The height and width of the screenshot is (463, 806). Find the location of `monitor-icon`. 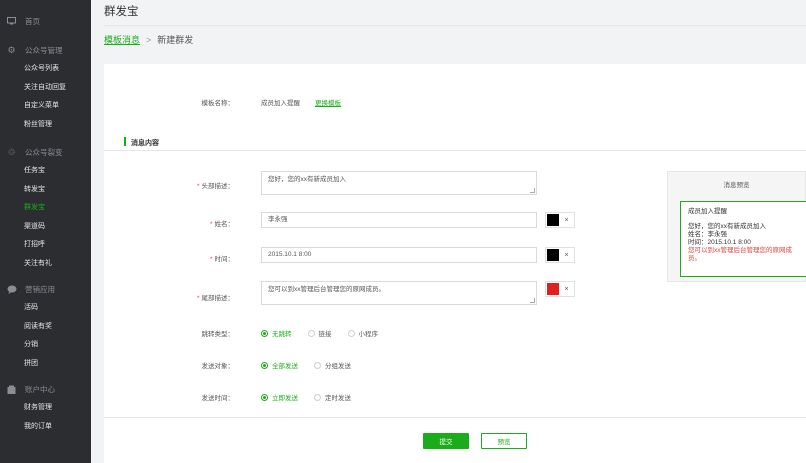

monitor-icon is located at coordinates (11, 21).